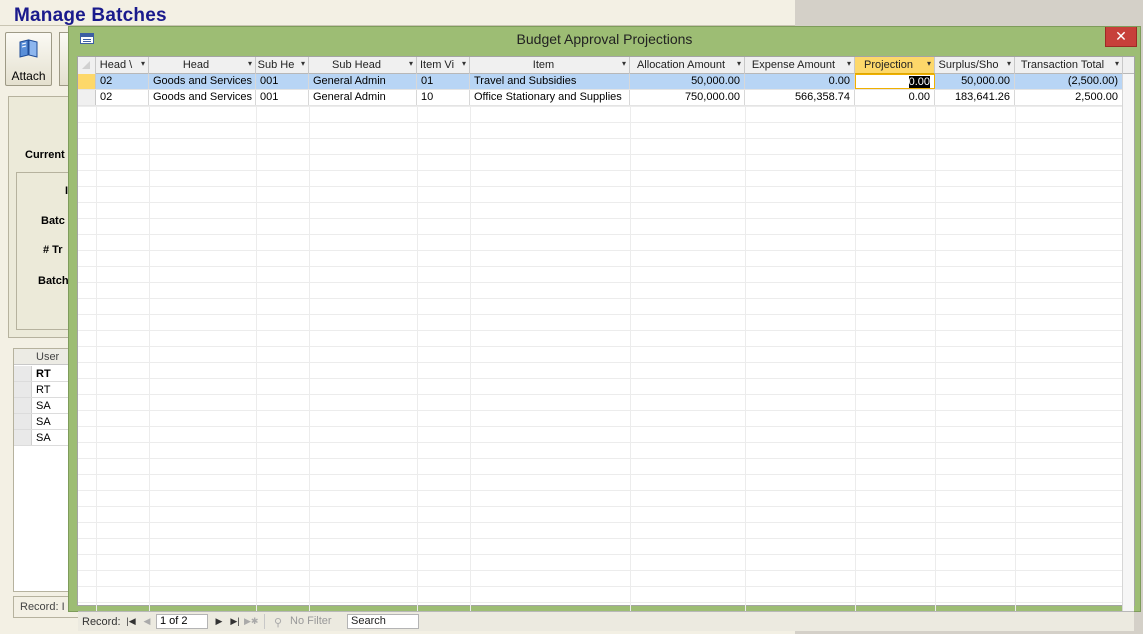  Describe the element at coordinates (550, 97) in the screenshot. I see `cell-item: Office Stationary and Supplies` at that location.